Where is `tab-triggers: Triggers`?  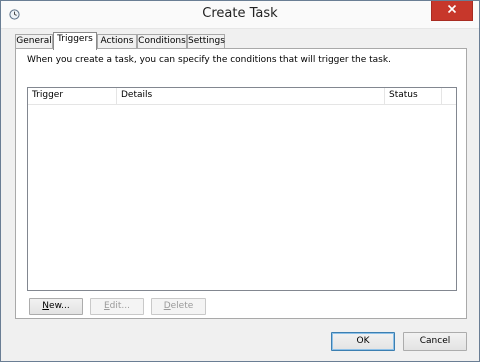
tab-triggers: Triggers is located at coordinates (75, 41).